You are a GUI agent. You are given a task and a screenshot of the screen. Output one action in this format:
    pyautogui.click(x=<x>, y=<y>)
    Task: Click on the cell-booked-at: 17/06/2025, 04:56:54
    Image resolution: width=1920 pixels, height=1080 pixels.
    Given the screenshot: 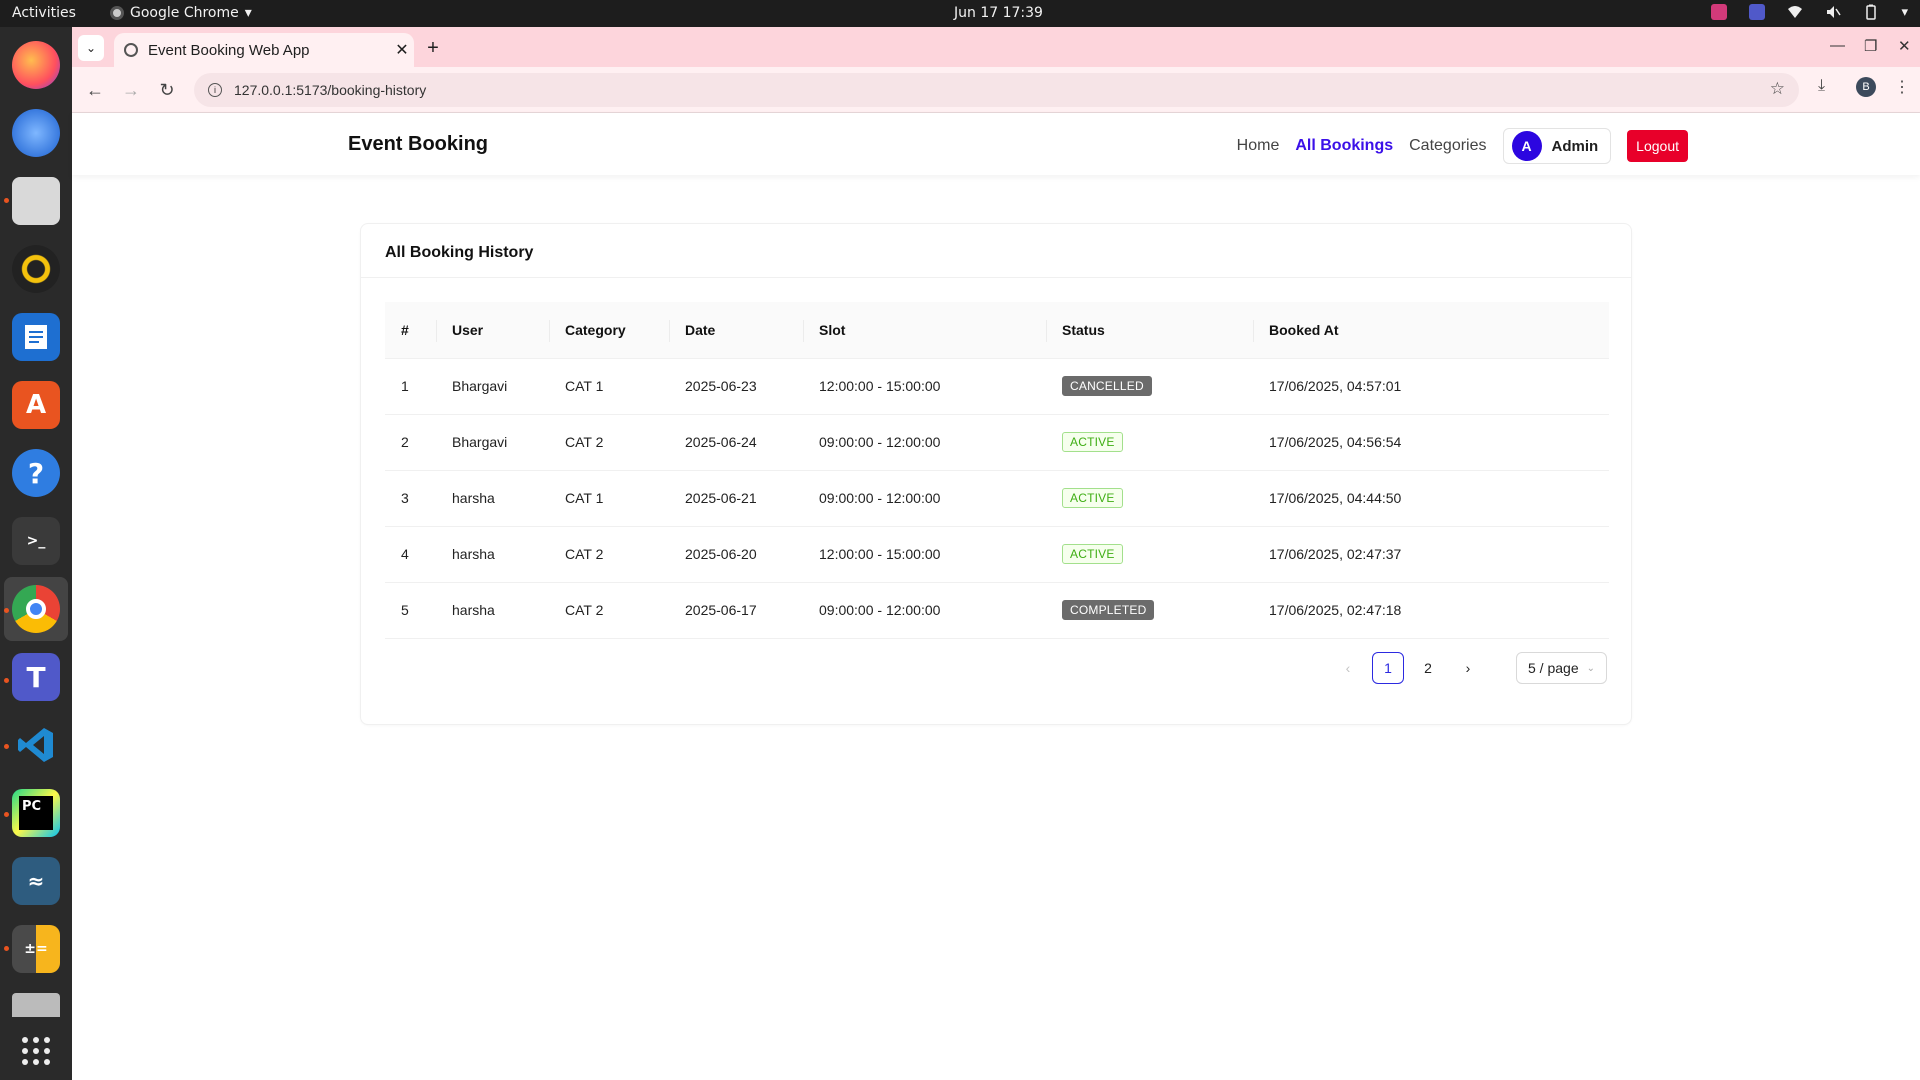 What is the action you would take?
    pyautogui.click(x=1431, y=442)
    